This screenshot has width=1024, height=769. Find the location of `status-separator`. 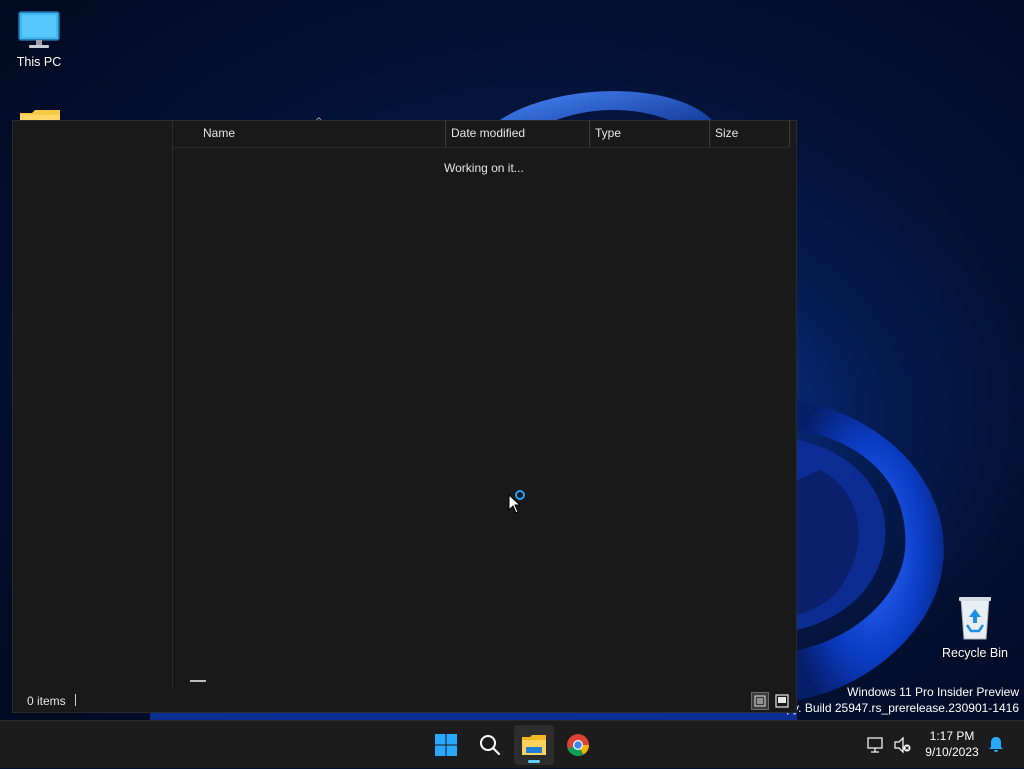

status-separator is located at coordinates (75, 700).